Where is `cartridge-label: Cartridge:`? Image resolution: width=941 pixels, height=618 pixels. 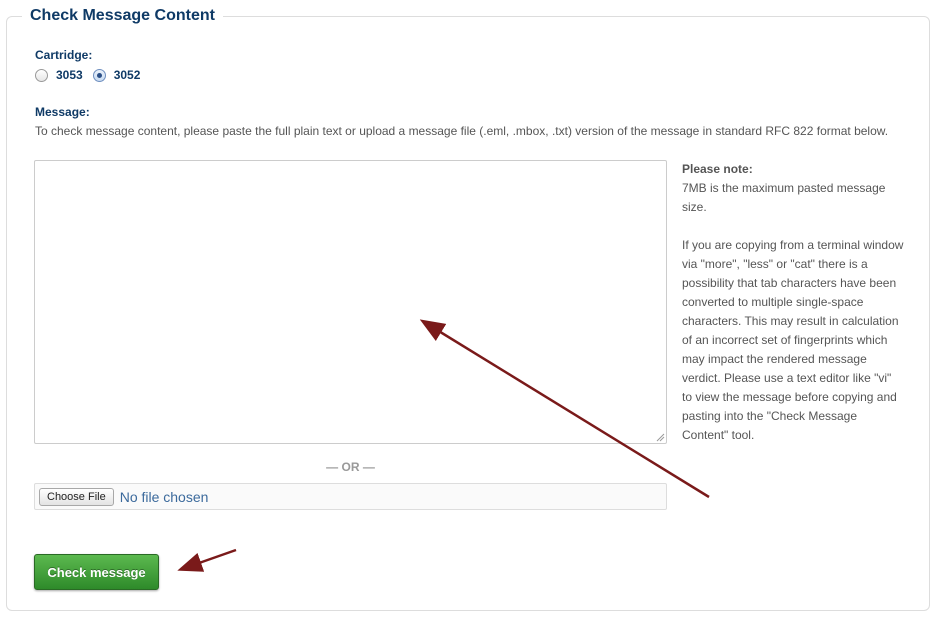
cartridge-label: Cartridge: is located at coordinates (64, 55).